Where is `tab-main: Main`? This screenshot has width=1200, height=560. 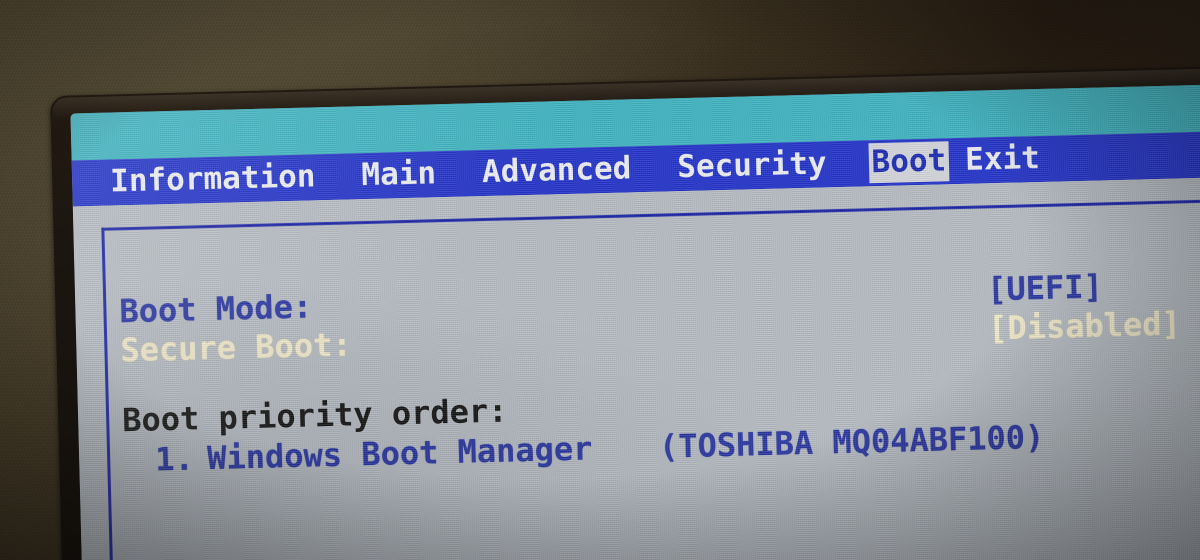 tab-main: Main is located at coordinates (399, 175).